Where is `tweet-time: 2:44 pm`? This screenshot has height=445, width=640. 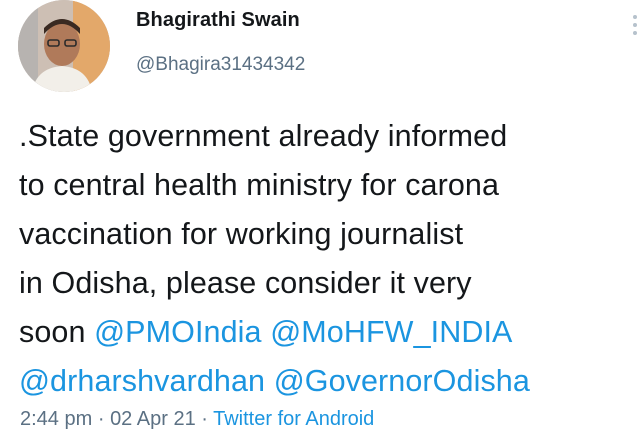
tweet-time: 2:44 pm is located at coordinates (56, 419).